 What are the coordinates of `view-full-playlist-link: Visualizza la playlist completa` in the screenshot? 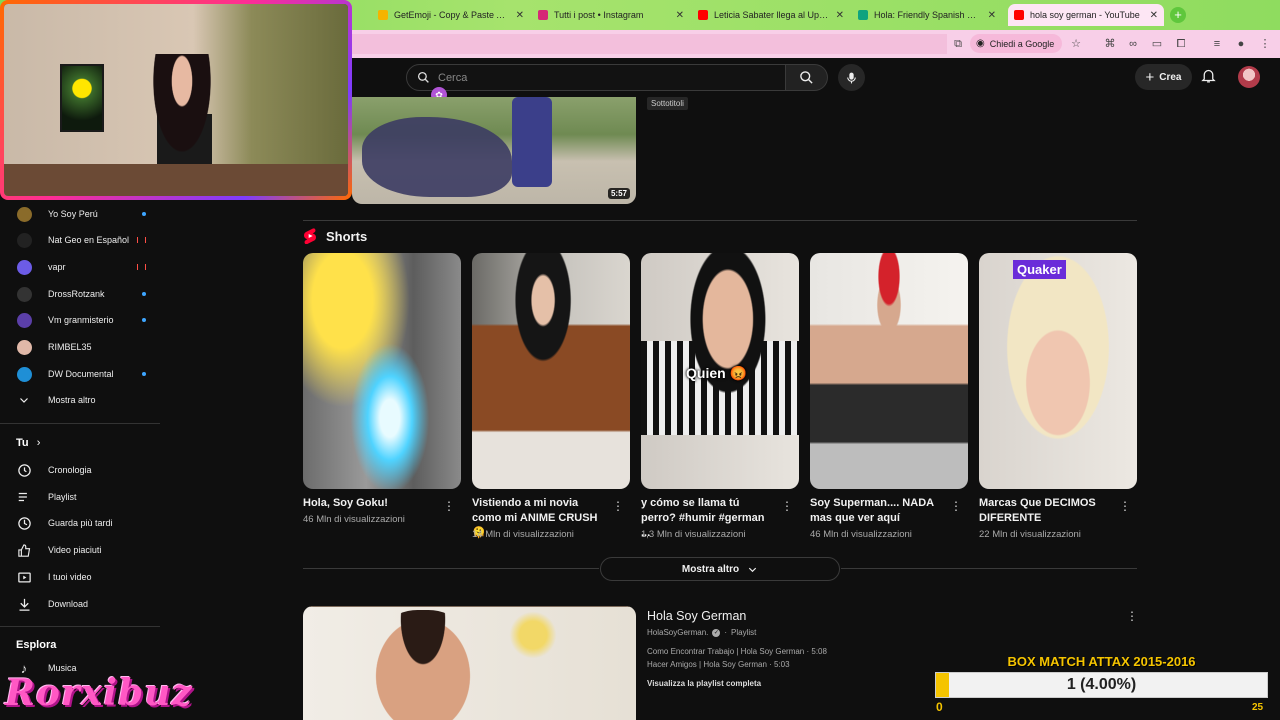 It's located at (704, 683).